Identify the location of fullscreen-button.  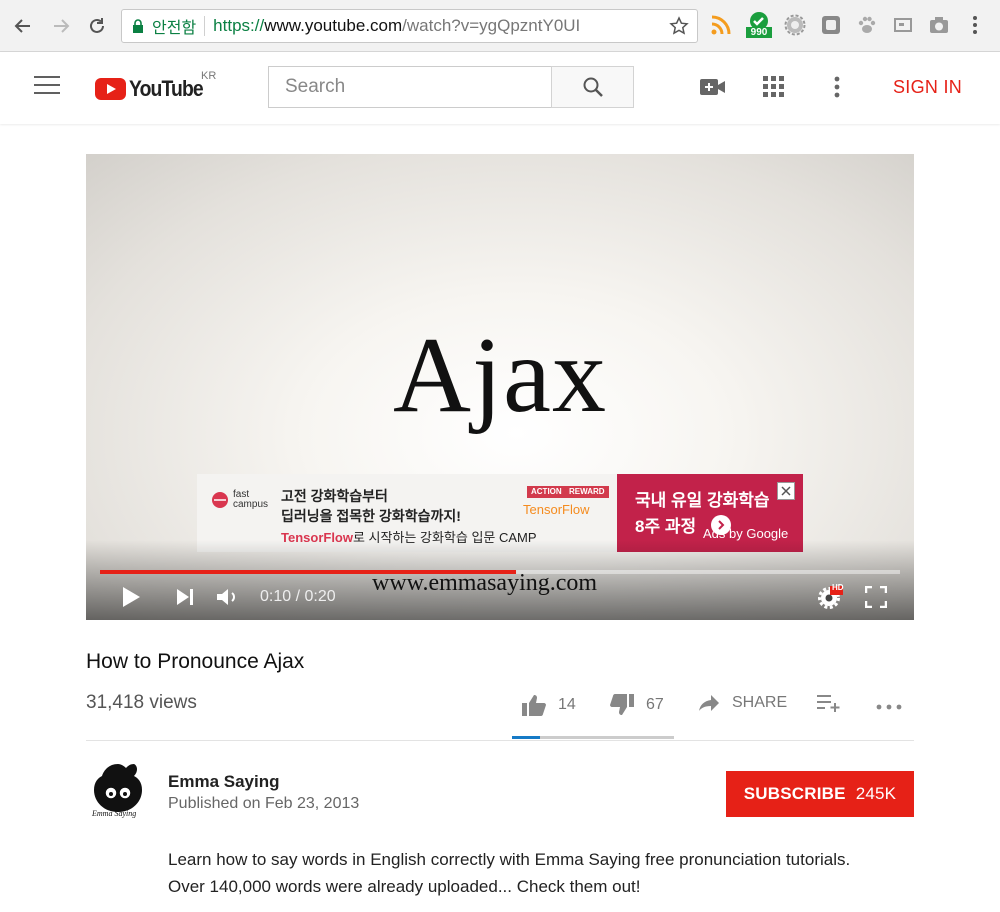
(876, 597).